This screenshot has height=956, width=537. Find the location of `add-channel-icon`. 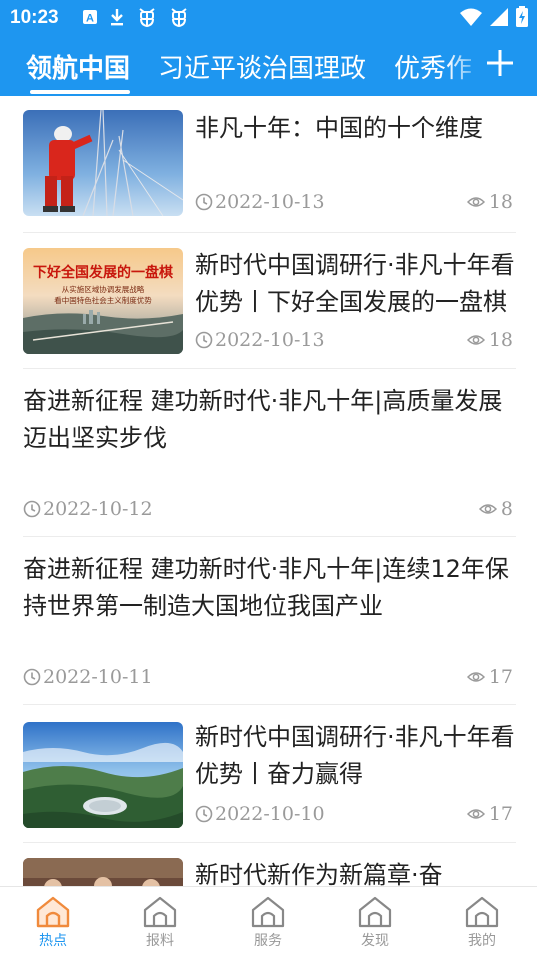

add-channel-icon is located at coordinates (500, 63).